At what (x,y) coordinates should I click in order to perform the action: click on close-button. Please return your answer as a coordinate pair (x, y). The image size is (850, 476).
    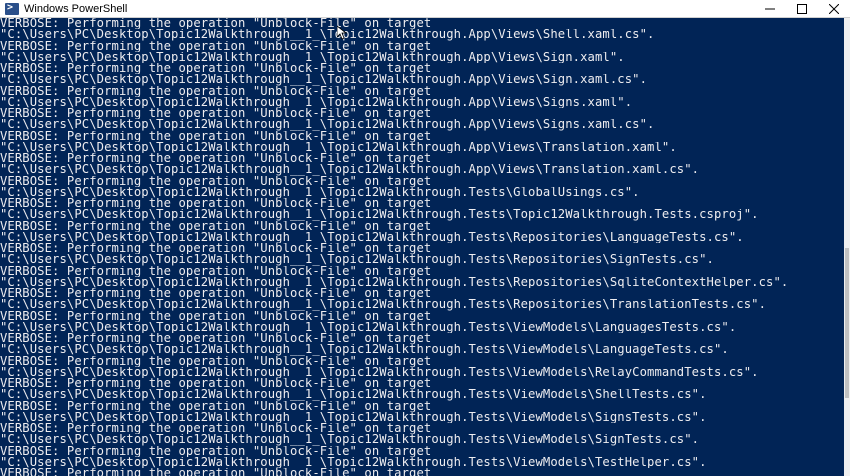
    Looking at the image, I should click on (834, 8).